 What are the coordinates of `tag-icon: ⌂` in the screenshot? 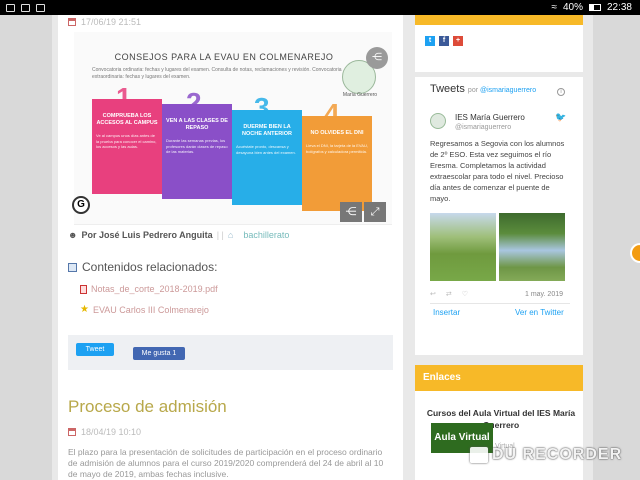 It's located at (230, 235).